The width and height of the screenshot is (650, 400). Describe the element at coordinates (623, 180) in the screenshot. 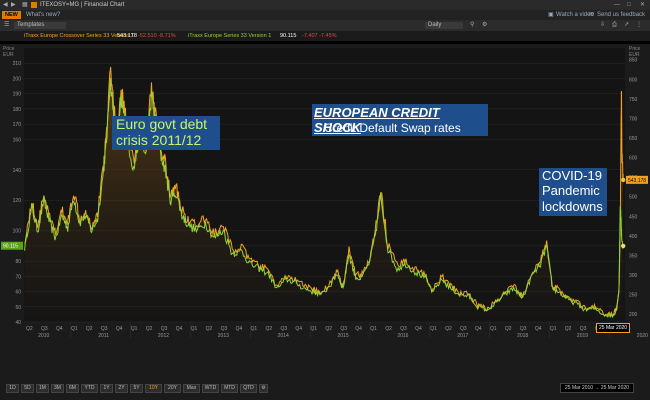

I see `orange-last-point` at that location.